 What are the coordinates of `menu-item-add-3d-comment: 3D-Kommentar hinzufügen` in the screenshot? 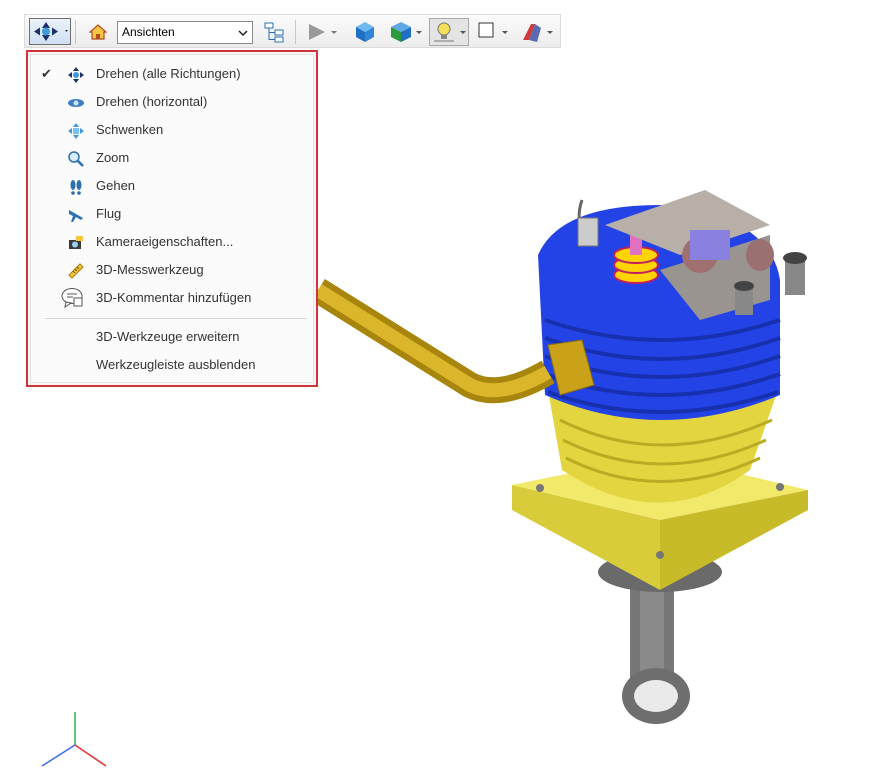 It's located at (174, 298).